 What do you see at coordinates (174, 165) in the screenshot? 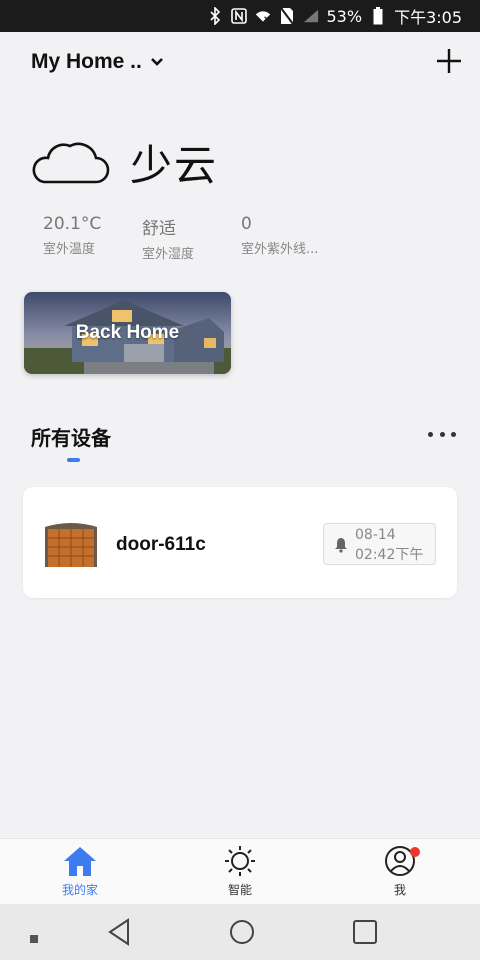
I see `weather-condition: 少云` at bounding box center [174, 165].